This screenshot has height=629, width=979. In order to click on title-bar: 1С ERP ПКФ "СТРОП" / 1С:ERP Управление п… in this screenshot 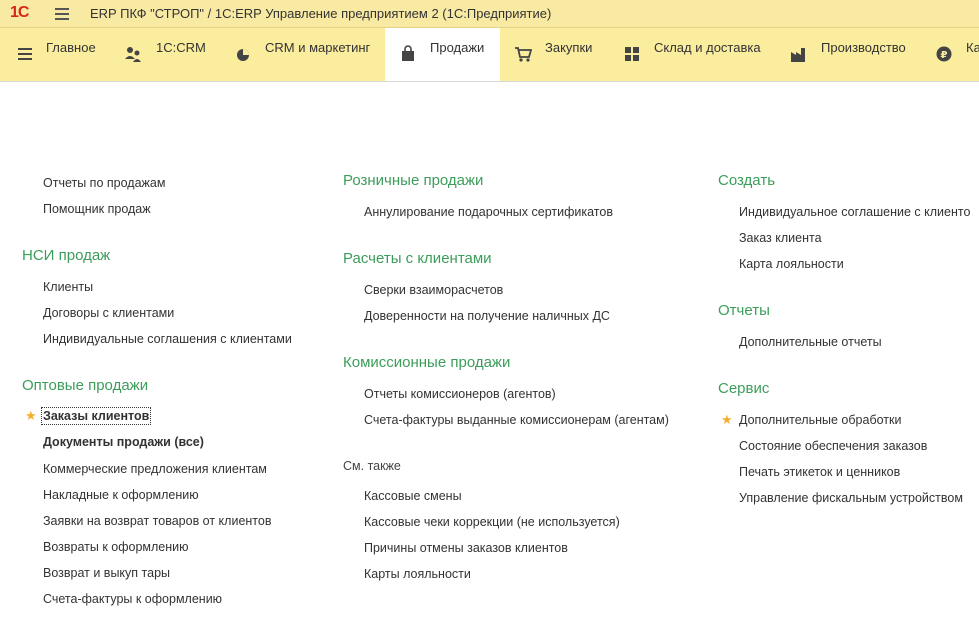, I will do `click(489, 14)`.